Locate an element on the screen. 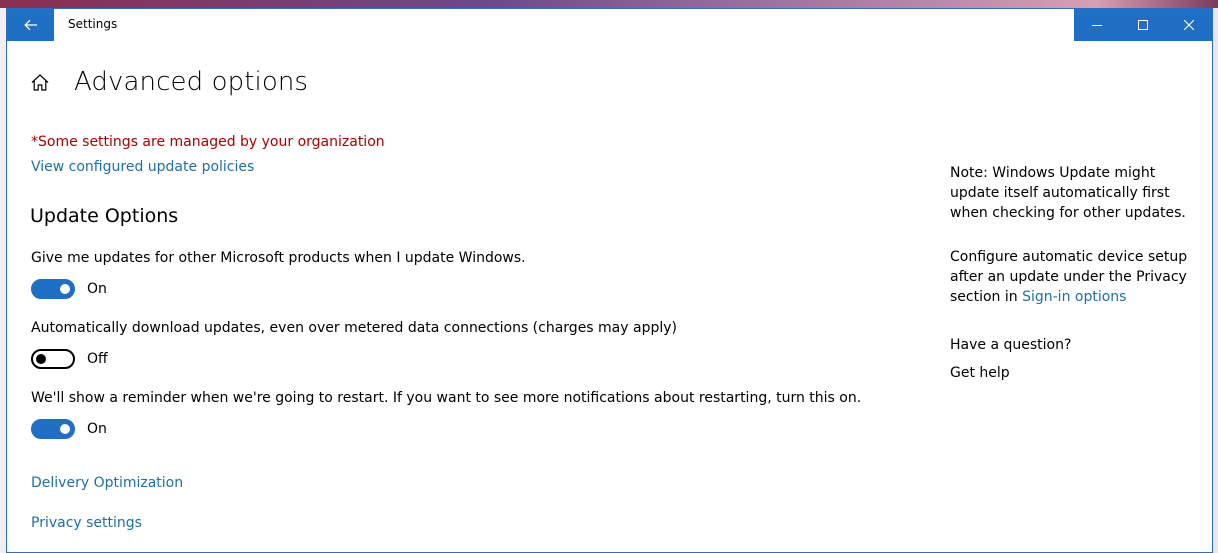  option-row-other-products: On is located at coordinates (69, 289).